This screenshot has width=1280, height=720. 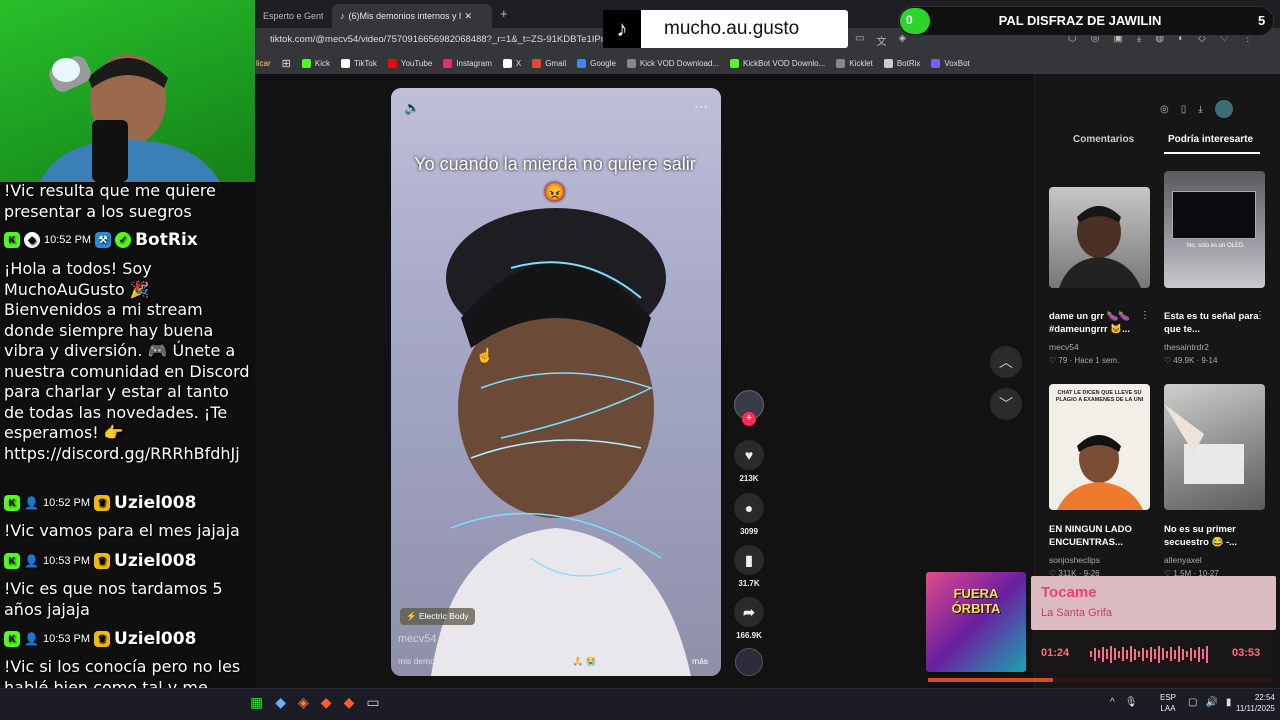 I want to click on verified-badge-icon: ✓, so click(x=123, y=240).